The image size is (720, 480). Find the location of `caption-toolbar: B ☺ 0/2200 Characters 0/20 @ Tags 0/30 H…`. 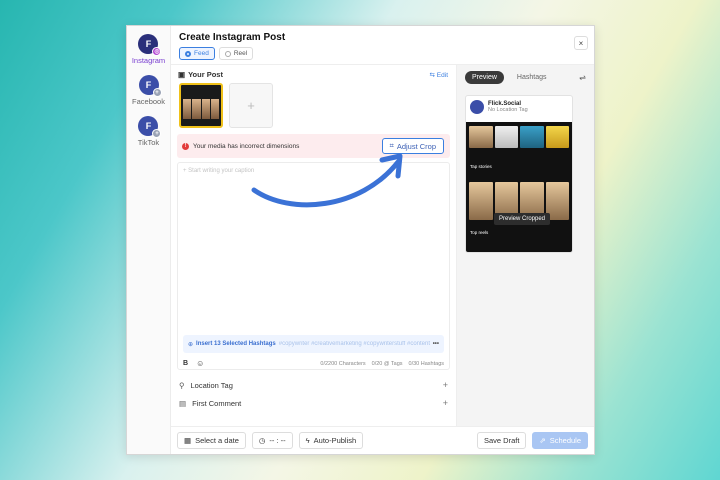

caption-toolbar: B ☺ 0/2200 Characters 0/20 @ Tags 0/30 H… is located at coordinates (313, 363).